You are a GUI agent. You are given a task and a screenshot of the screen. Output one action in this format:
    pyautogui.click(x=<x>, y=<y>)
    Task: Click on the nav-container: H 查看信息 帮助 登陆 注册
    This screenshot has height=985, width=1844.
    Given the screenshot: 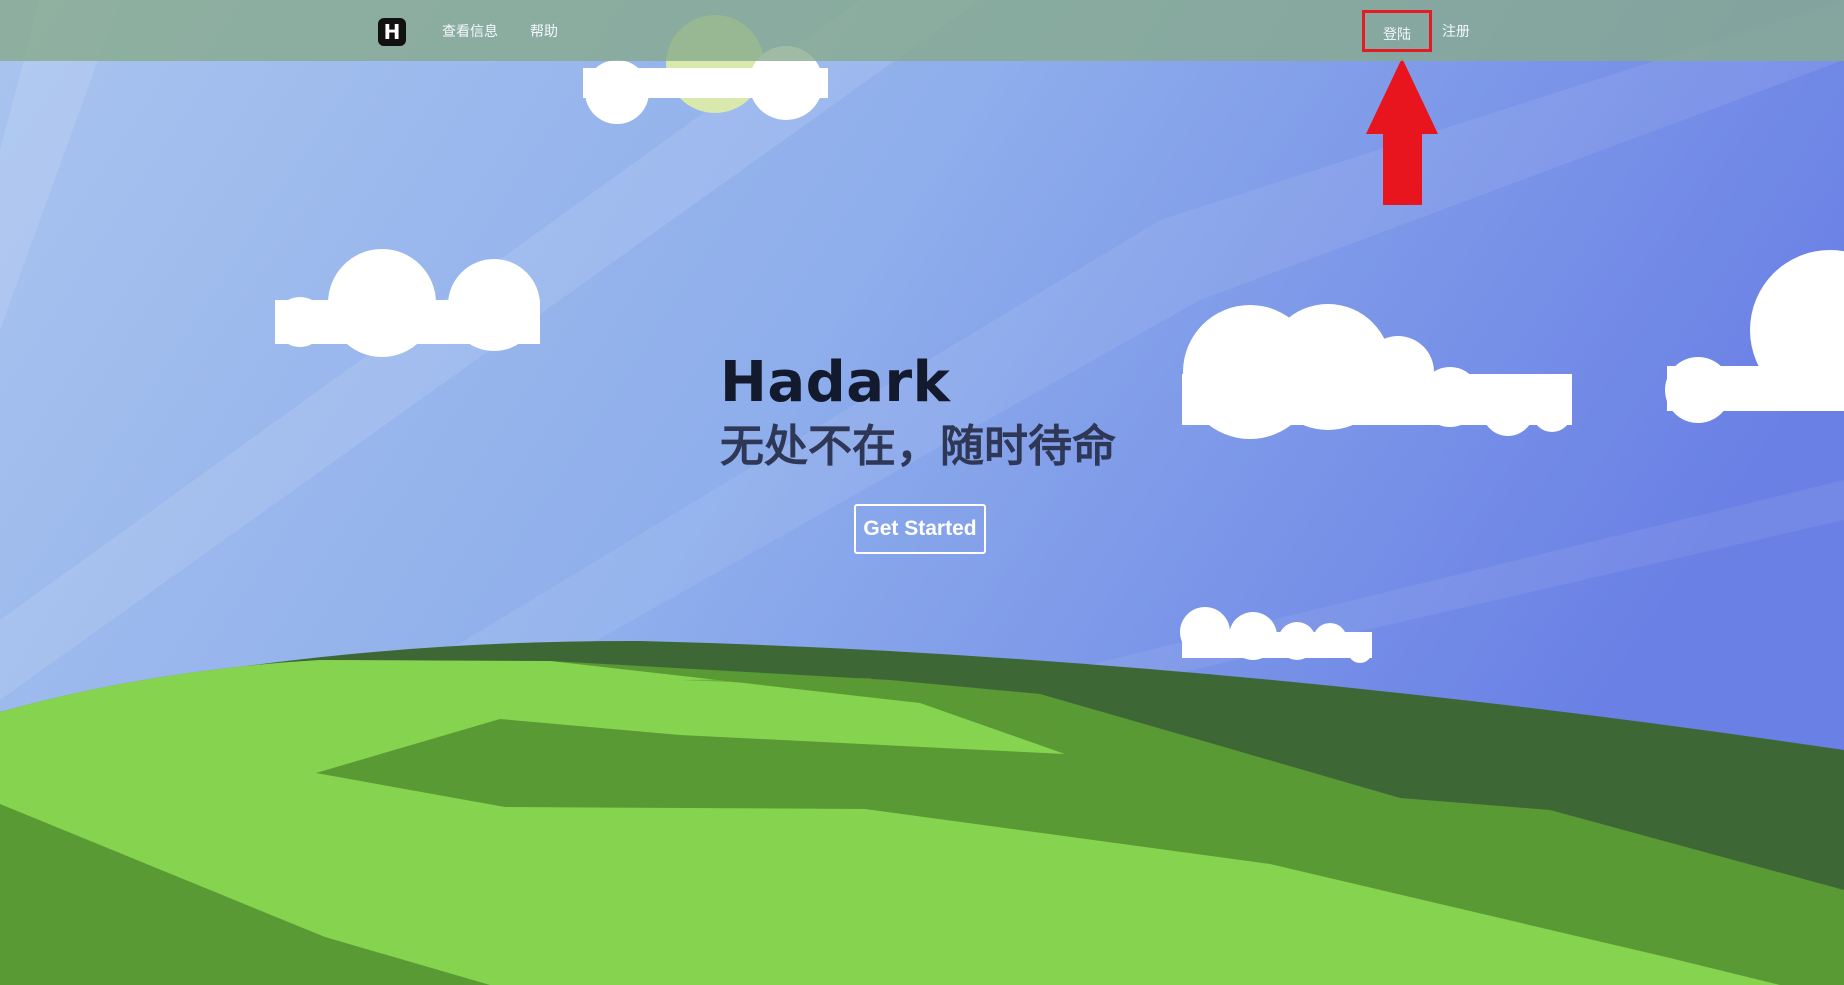 What is the action you would take?
    pyautogui.click(x=922, y=30)
    